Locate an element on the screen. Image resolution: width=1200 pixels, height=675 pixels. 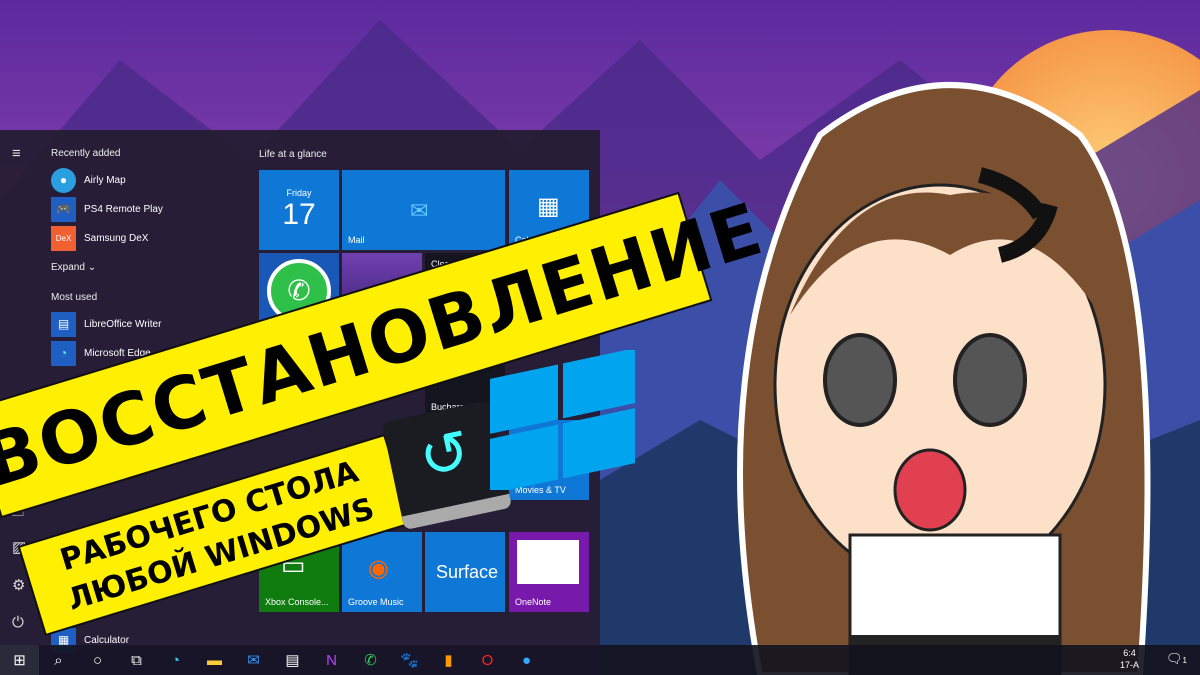
whatsapp-taskbar-icon: ✆ is located at coordinates (370, 660).